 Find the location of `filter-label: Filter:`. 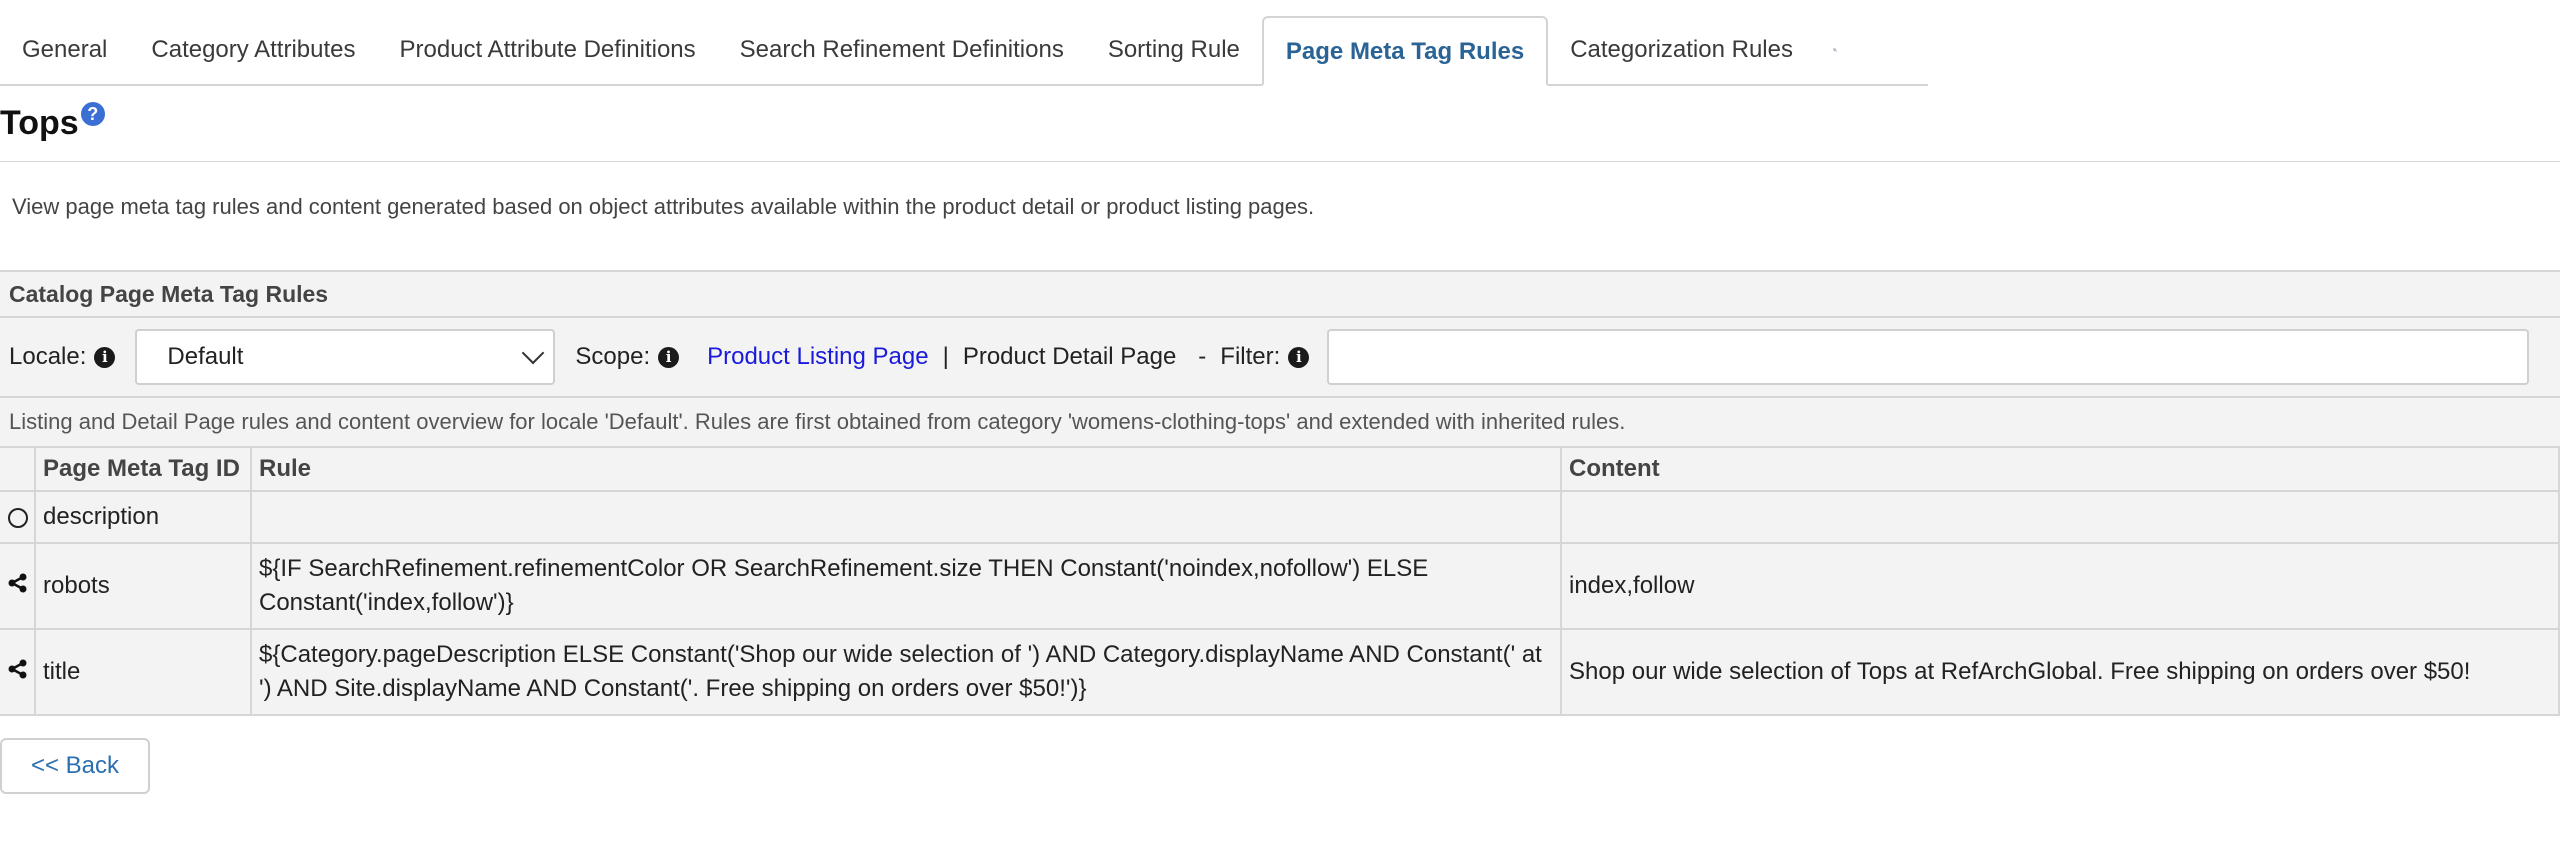

filter-label: Filter: is located at coordinates (1250, 356).